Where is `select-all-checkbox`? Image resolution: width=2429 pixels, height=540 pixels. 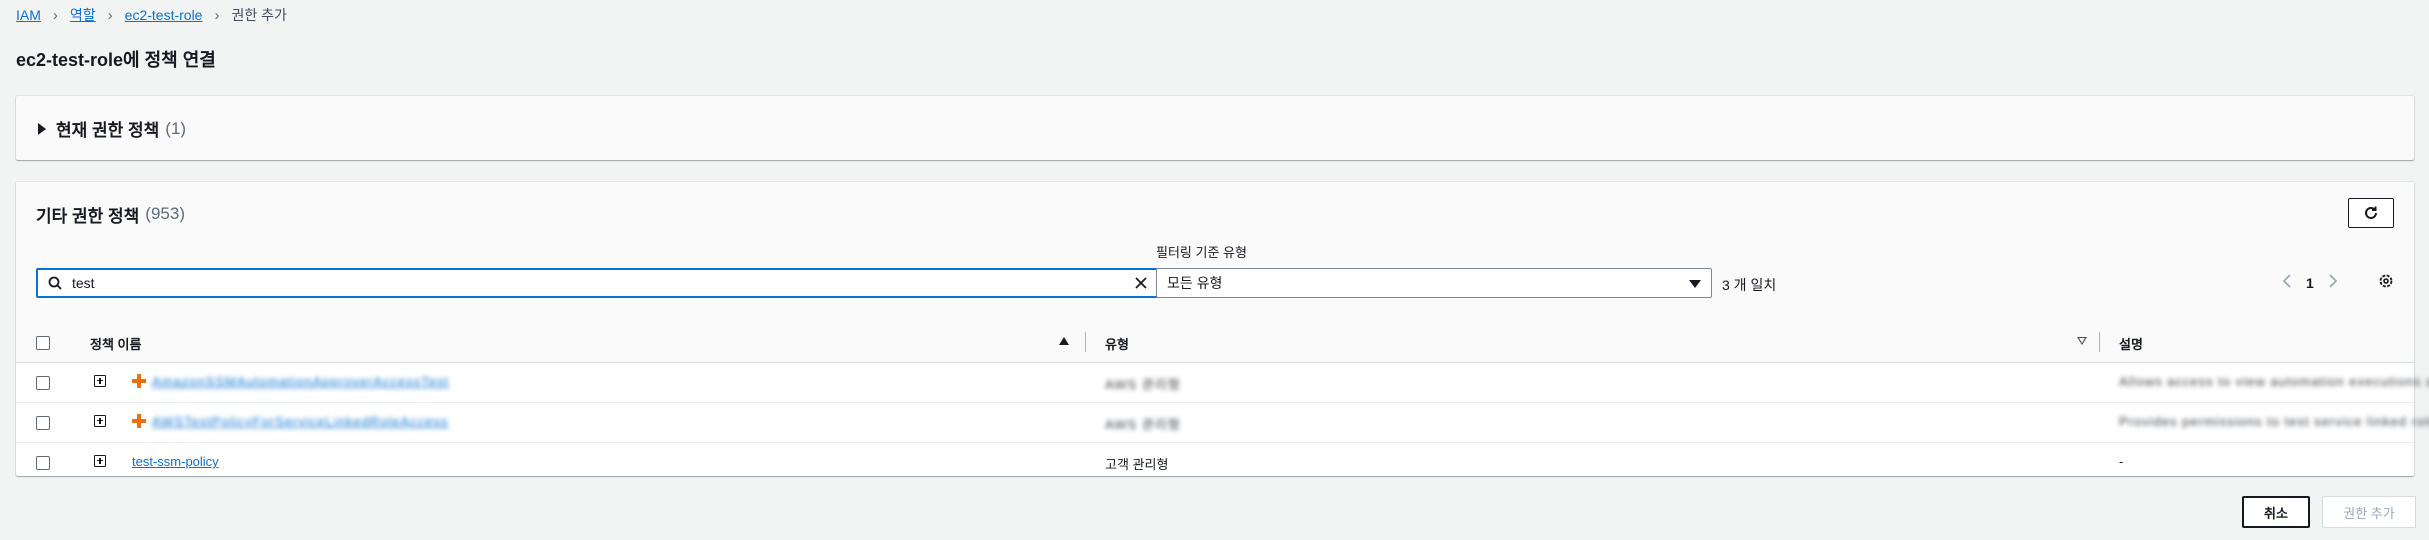 select-all-checkbox is located at coordinates (43, 343).